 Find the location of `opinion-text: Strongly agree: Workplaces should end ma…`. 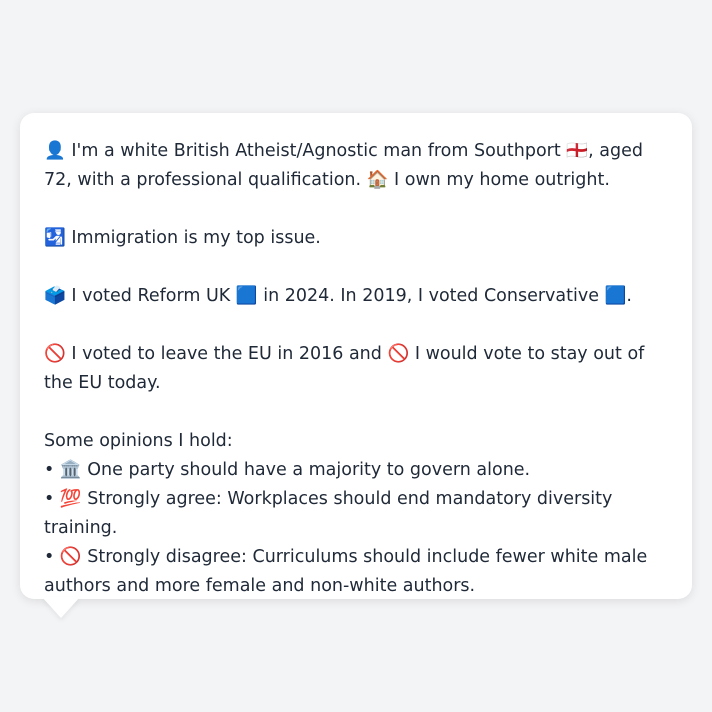

opinion-text: Strongly agree: Workplaces should end ma… is located at coordinates (328, 513).